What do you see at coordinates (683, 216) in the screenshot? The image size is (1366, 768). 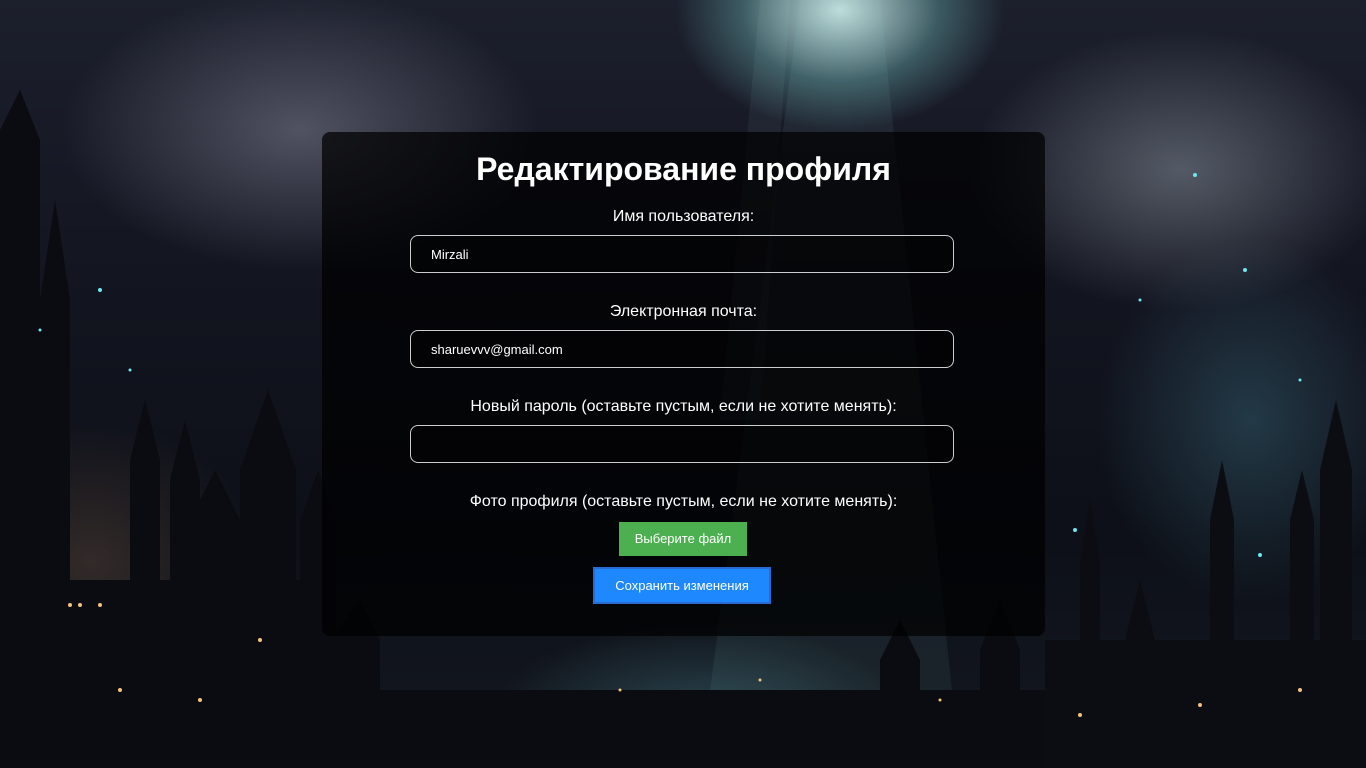 I see `username-label: Имя пользователя:` at bounding box center [683, 216].